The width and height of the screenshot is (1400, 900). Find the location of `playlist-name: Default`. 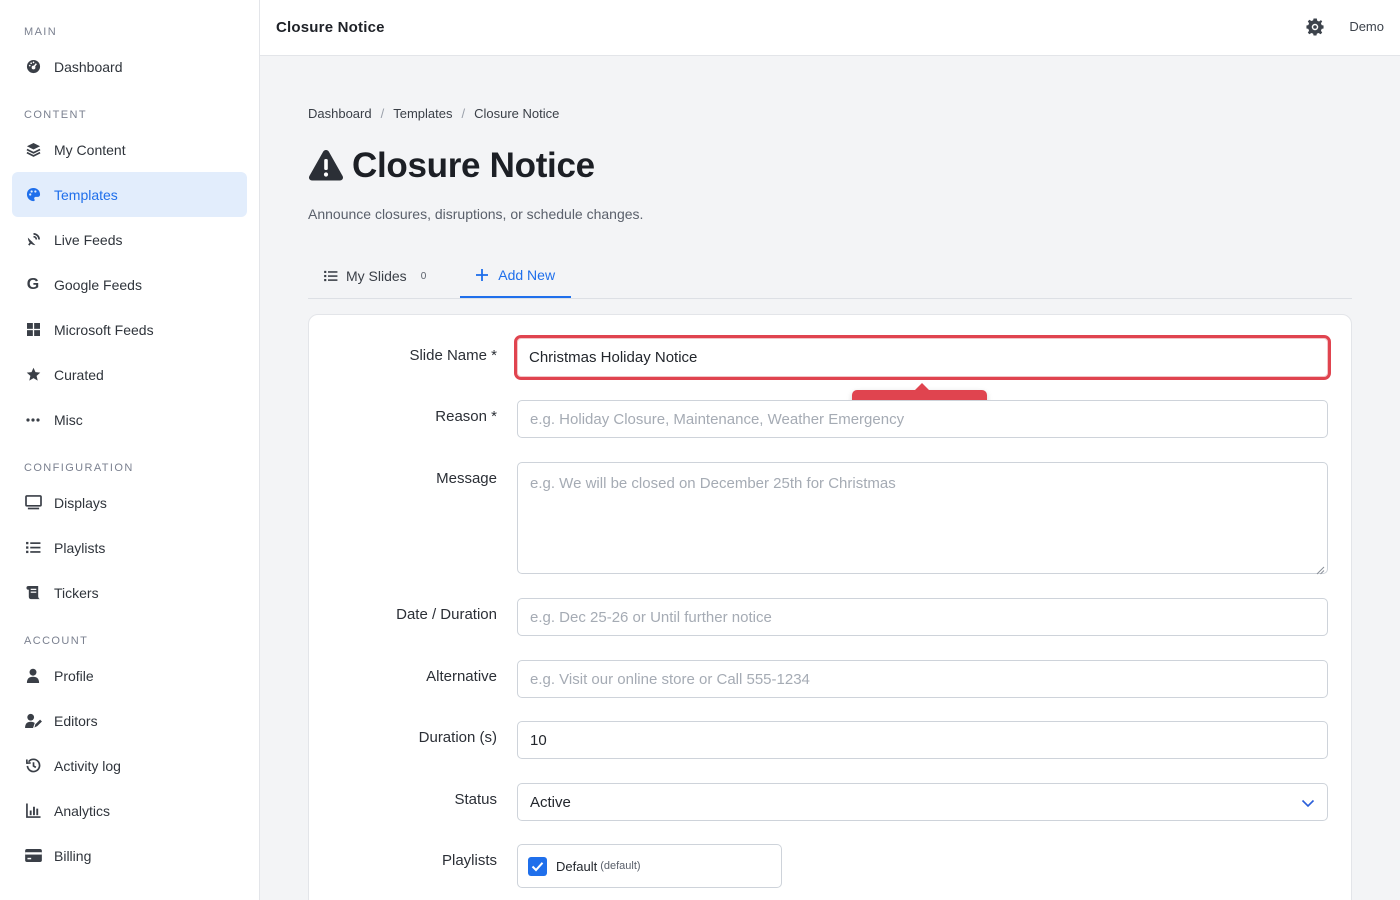

playlist-name: Default is located at coordinates (577, 866).